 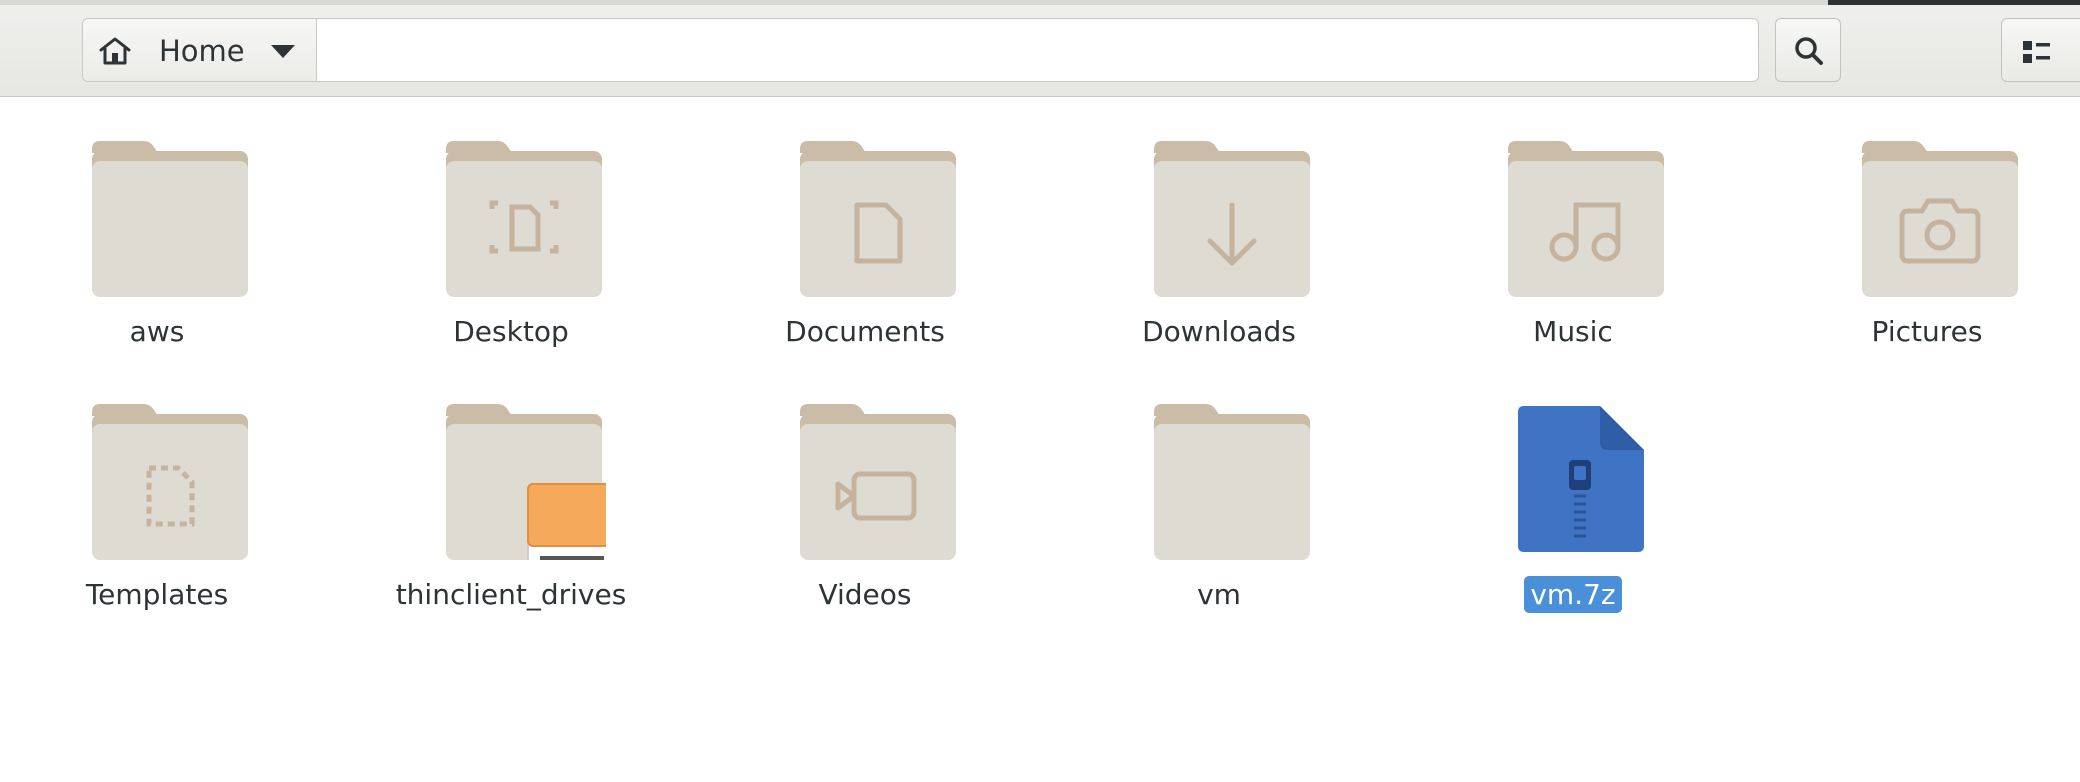 I want to click on file-label: aws, so click(x=157, y=331).